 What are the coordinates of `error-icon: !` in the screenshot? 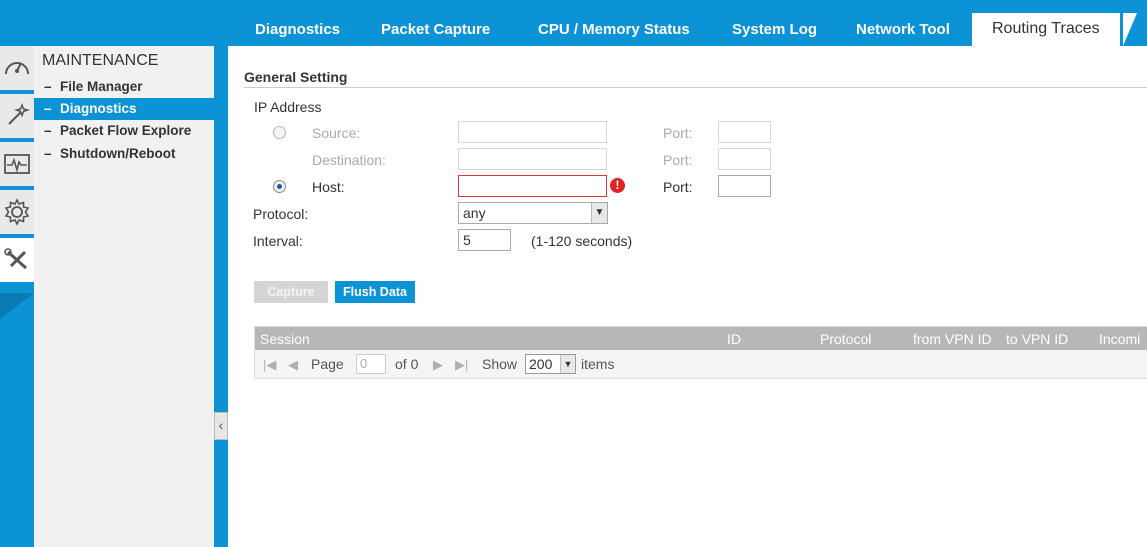 It's located at (617, 185).